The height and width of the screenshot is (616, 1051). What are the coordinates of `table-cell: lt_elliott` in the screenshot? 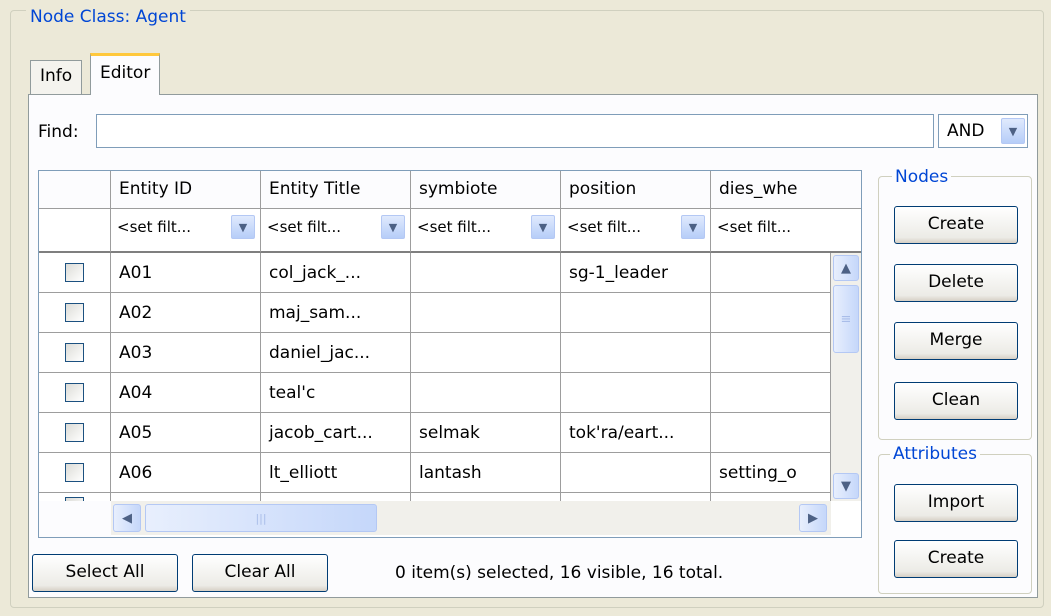 It's located at (336, 473).